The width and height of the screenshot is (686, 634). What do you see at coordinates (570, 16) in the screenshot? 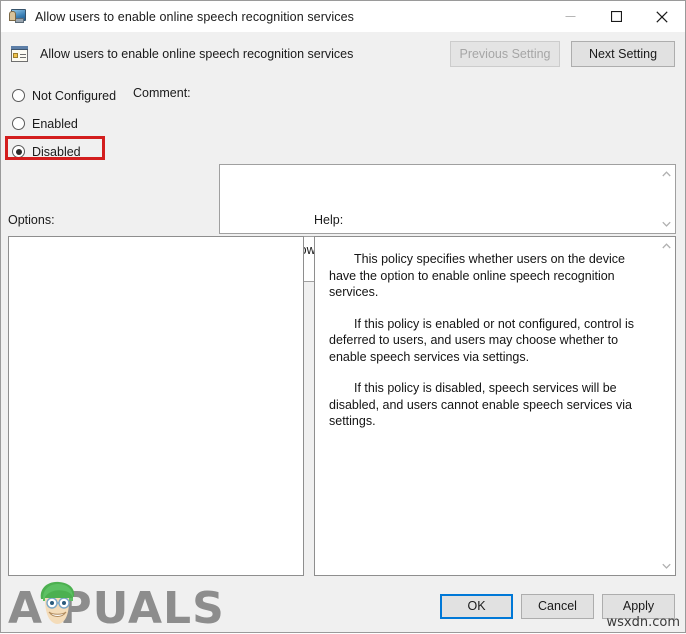
I see `minimize-button` at bounding box center [570, 16].